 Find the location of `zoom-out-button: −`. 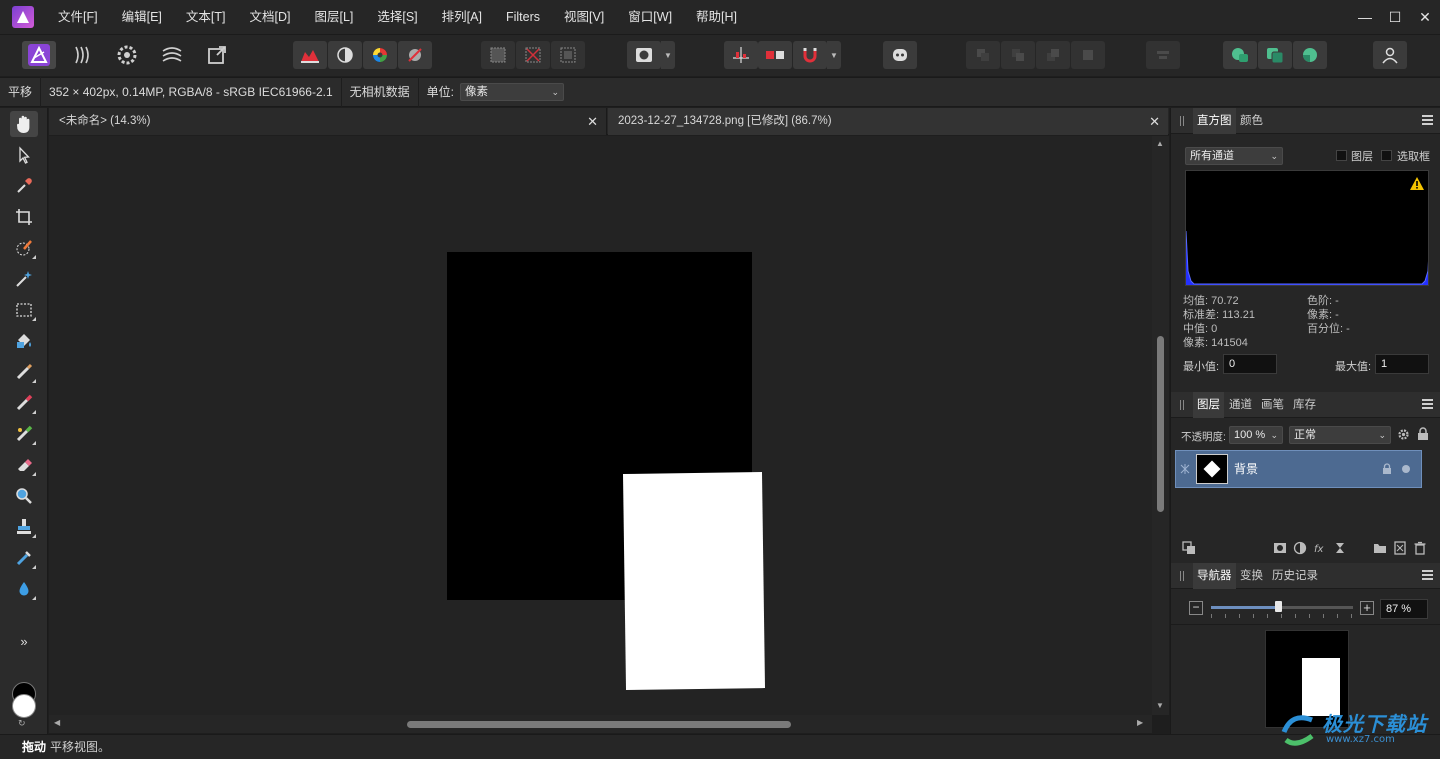

zoom-out-button: − is located at coordinates (1196, 608).